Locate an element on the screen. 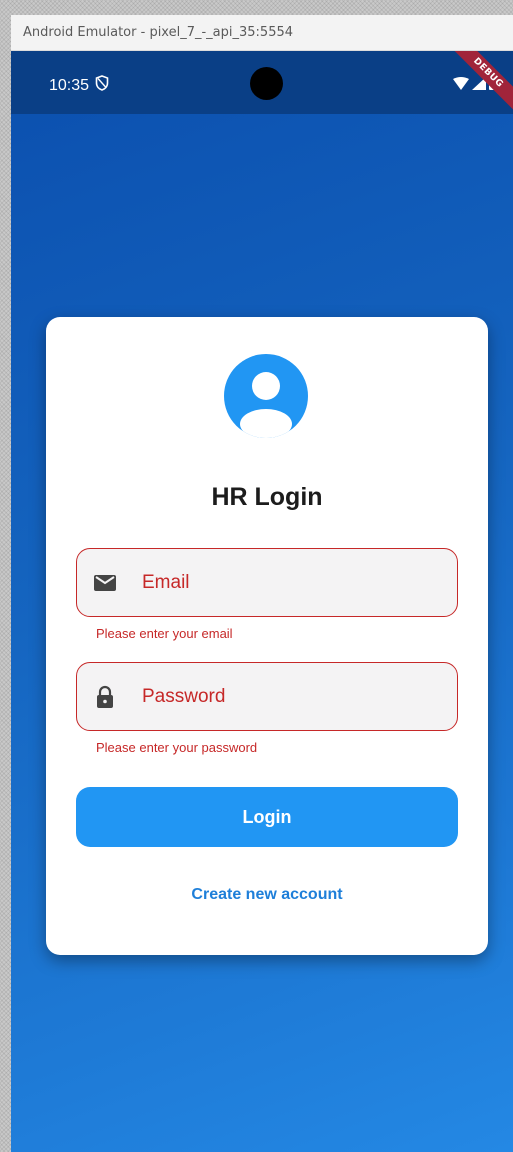 The height and width of the screenshot is (1152, 513). email-error: Please enter your email is located at coordinates (164, 633).